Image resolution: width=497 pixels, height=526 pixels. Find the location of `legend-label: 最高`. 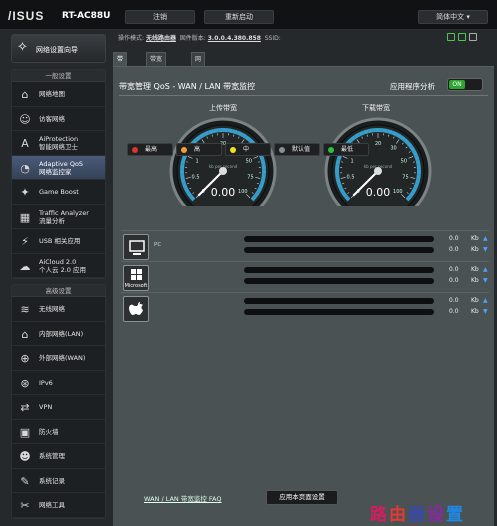

legend-label: 最高 is located at coordinates (151, 149).